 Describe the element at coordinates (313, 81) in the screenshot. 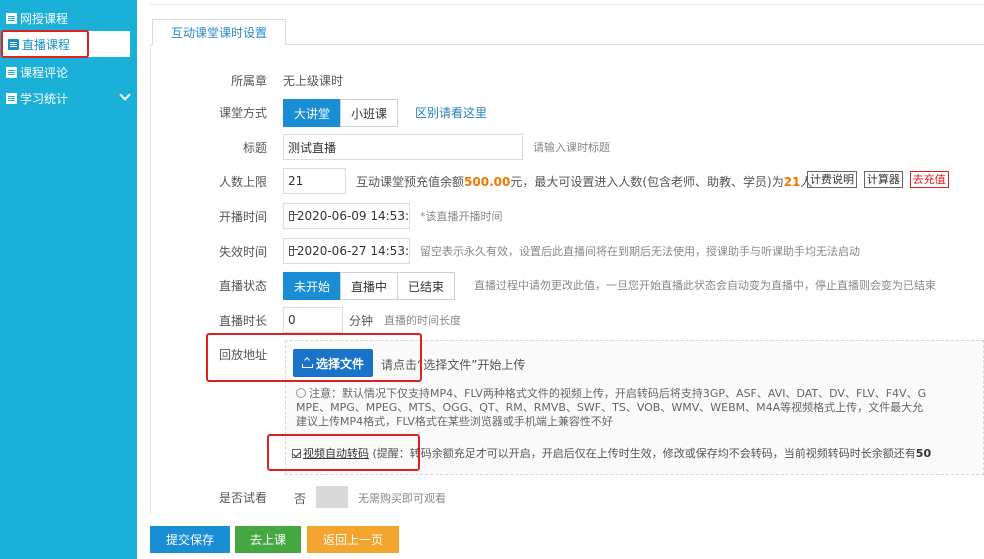

I see `chapter-value: 无上级课时` at that location.